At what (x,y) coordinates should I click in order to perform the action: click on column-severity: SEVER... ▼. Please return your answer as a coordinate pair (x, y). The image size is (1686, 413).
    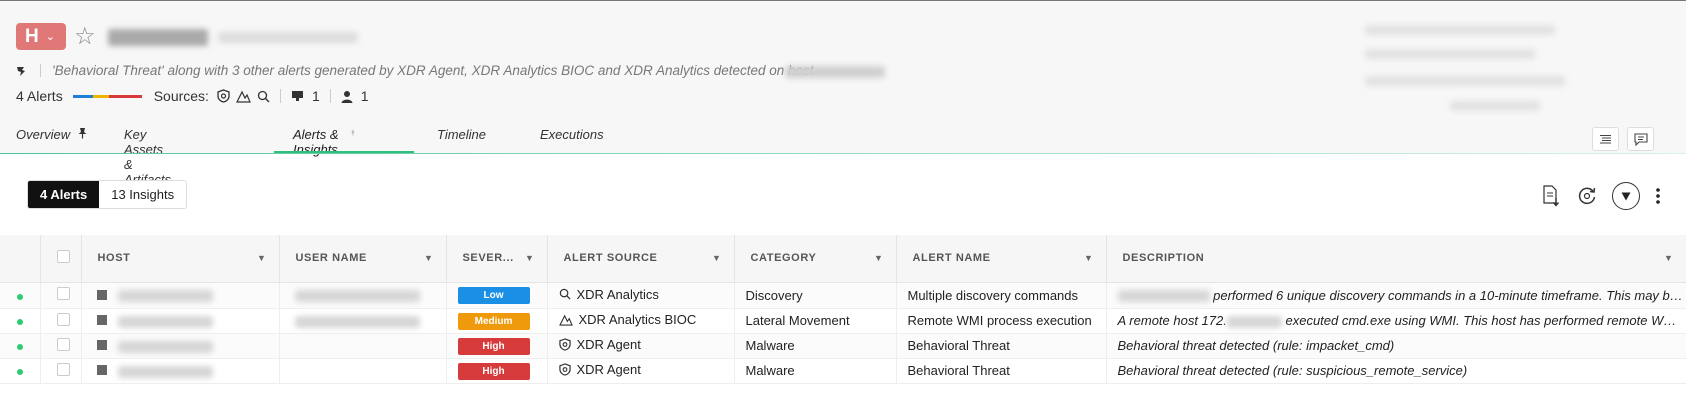
    Looking at the image, I should click on (497, 259).